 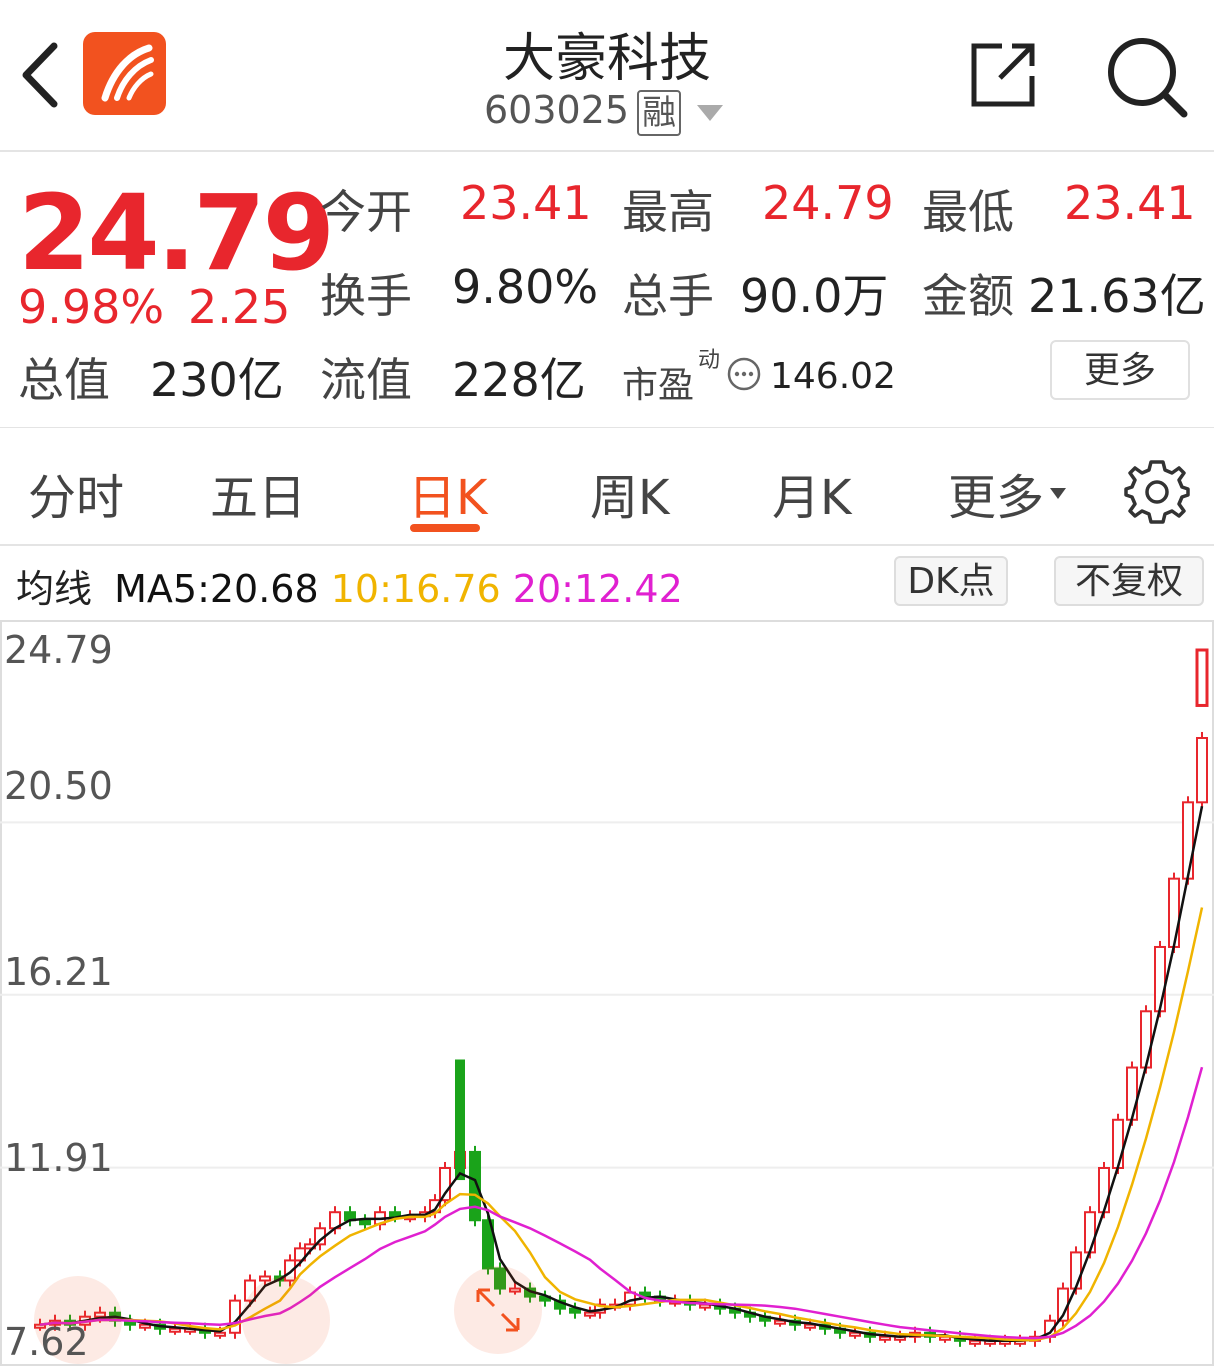 What do you see at coordinates (217, 380) in the screenshot?
I see `total-cap-value: 230亿` at bounding box center [217, 380].